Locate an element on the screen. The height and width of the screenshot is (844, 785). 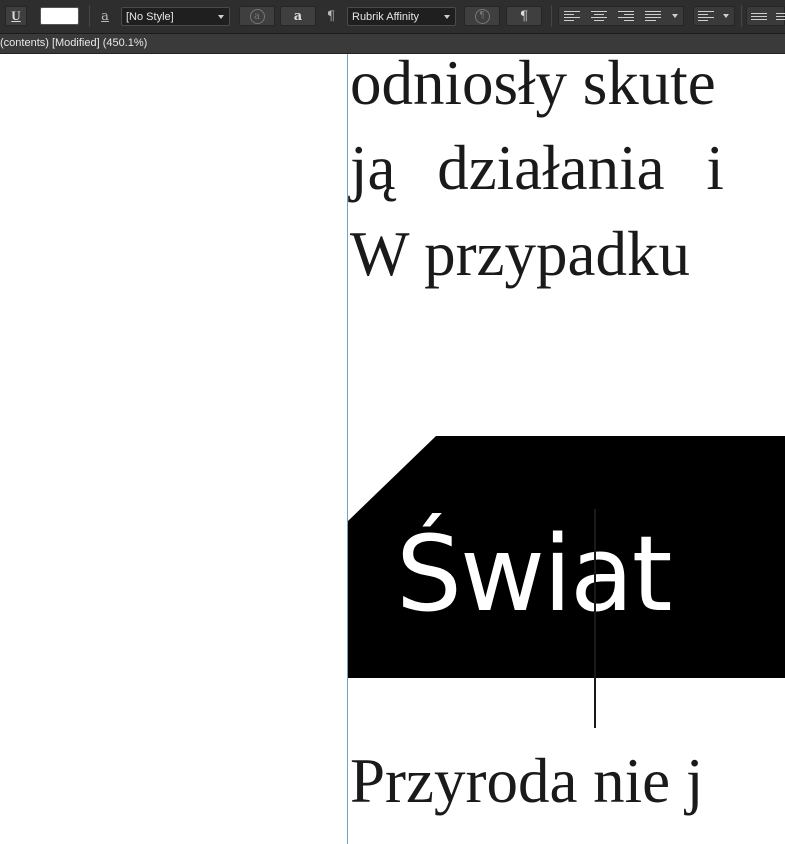
body-text-line: W przypadku is located at coordinates (520, 254).